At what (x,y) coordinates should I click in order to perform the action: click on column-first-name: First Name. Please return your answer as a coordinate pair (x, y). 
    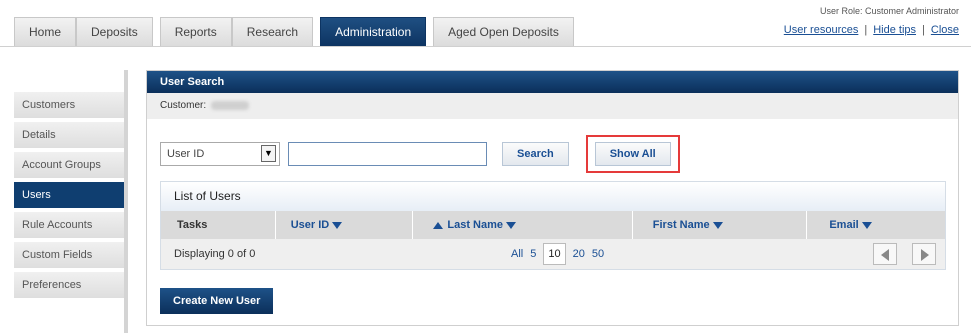
    Looking at the image, I should click on (720, 225).